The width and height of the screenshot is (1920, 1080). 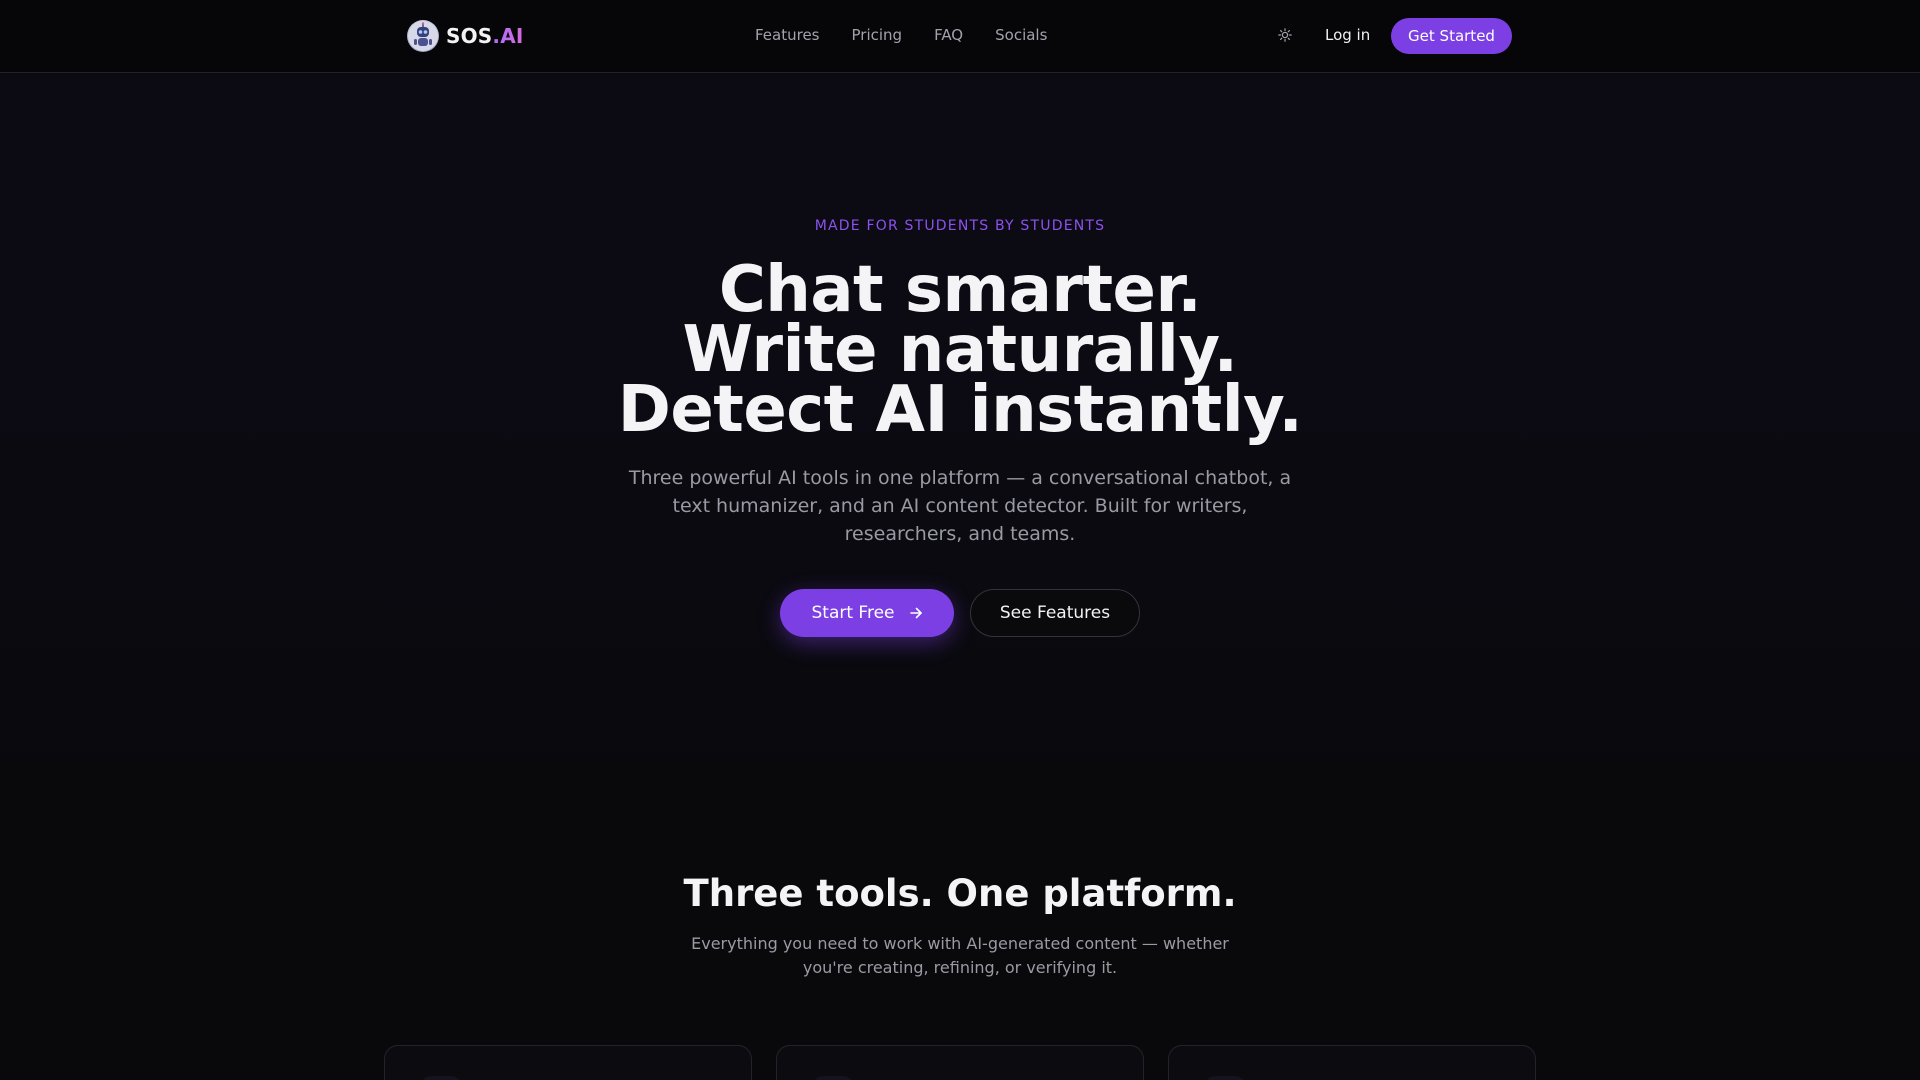 What do you see at coordinates (787, 35) in the screenshot?
I see `nav-link-features: Features` at bounding box center [787, 35].